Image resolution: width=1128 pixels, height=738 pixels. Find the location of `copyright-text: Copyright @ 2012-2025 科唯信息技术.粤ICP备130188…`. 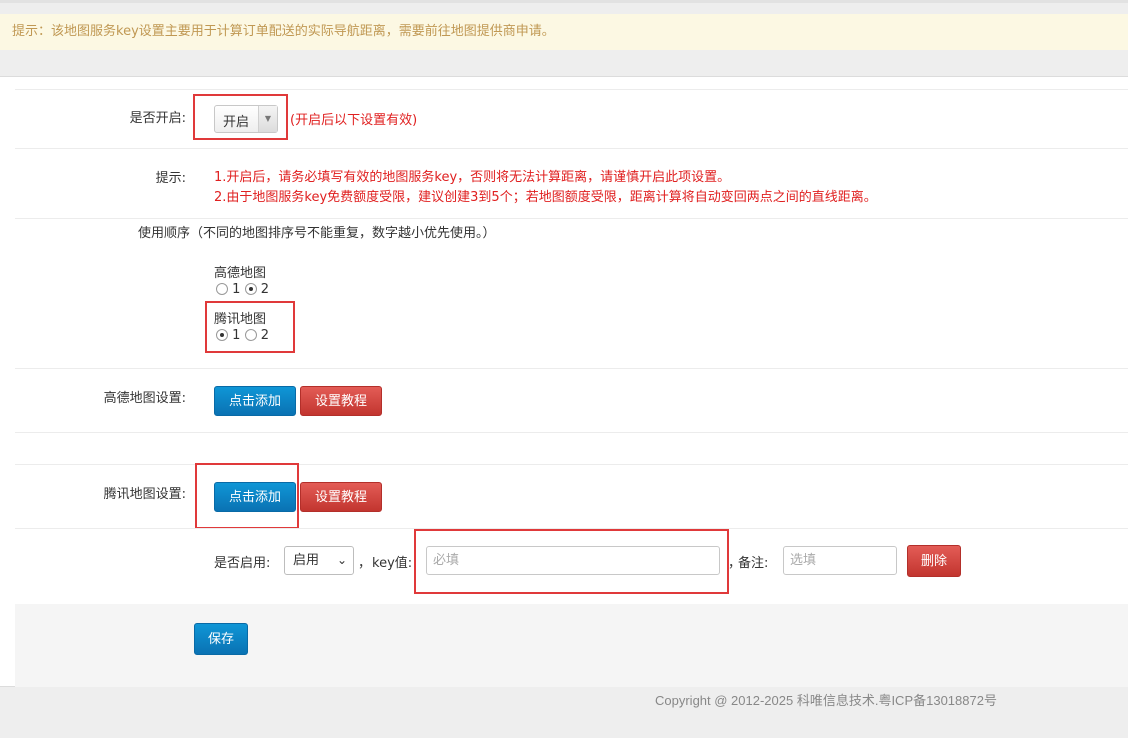

copyright-text: Copyright @ 2012-2025 科唯信息技术.粤ICP备130188… is located at coordinates (826, 700).